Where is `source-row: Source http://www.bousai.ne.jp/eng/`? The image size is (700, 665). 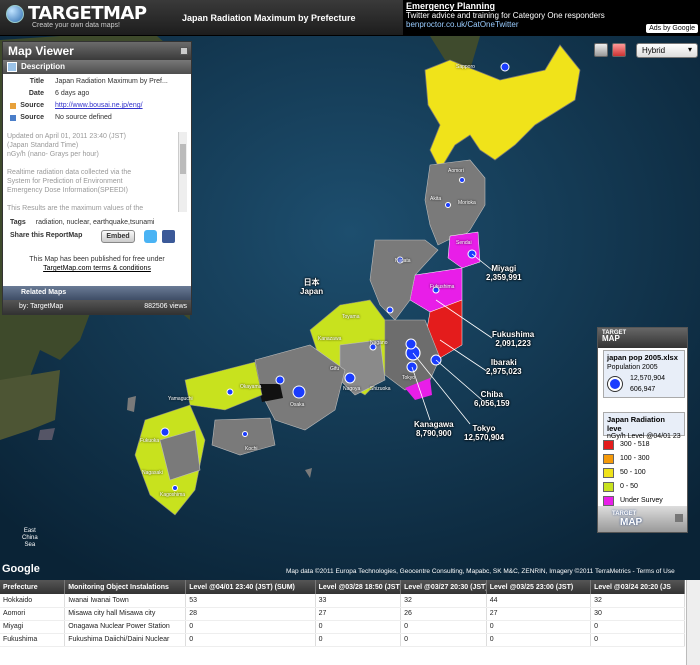 source-row: Source http://www.bousai.ne.jp/eng/ is located at coordinates (97, 108).